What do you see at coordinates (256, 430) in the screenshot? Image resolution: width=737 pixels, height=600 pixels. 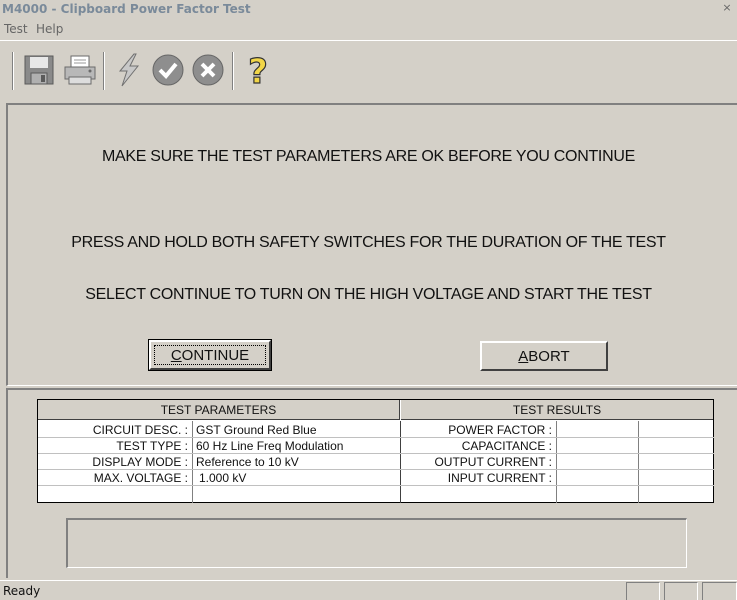 I see `param-value-circuit-desc: GST Ground Red Blue` at bounding box center [256, 430].